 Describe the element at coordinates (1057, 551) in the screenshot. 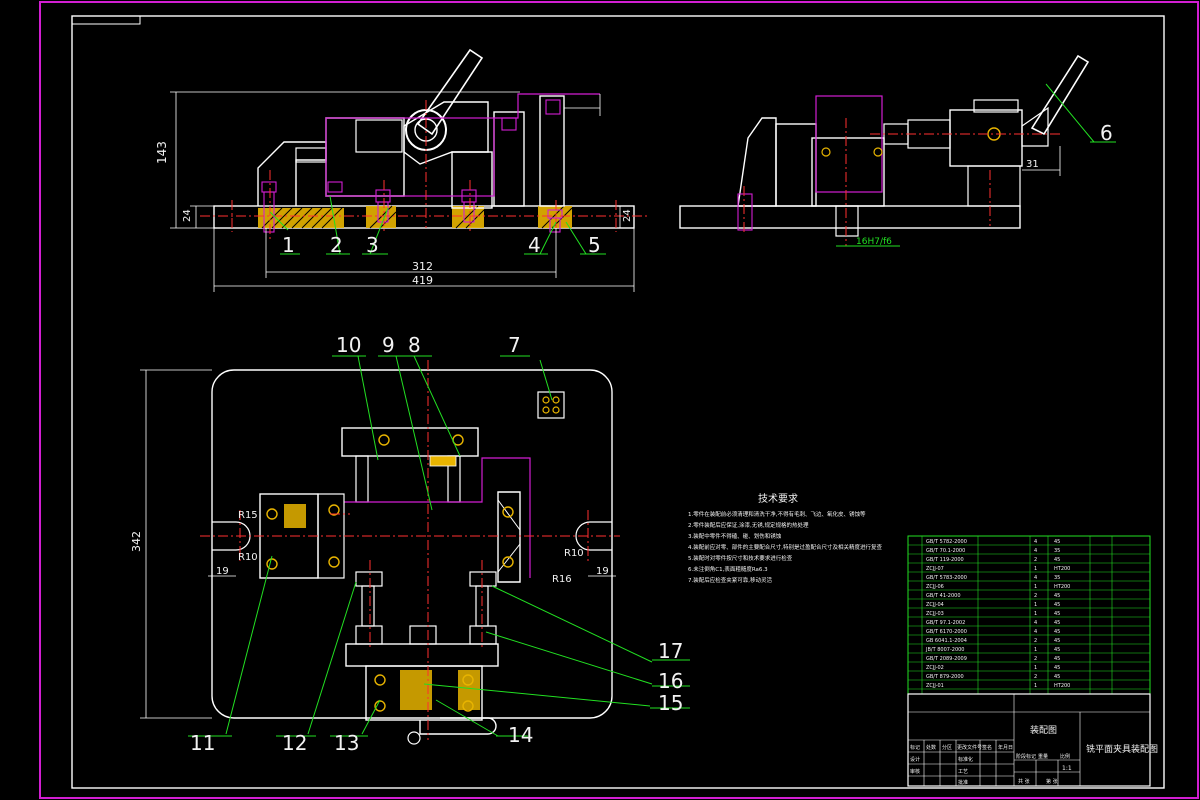

I see `bom-mat-16: 35` at that location.